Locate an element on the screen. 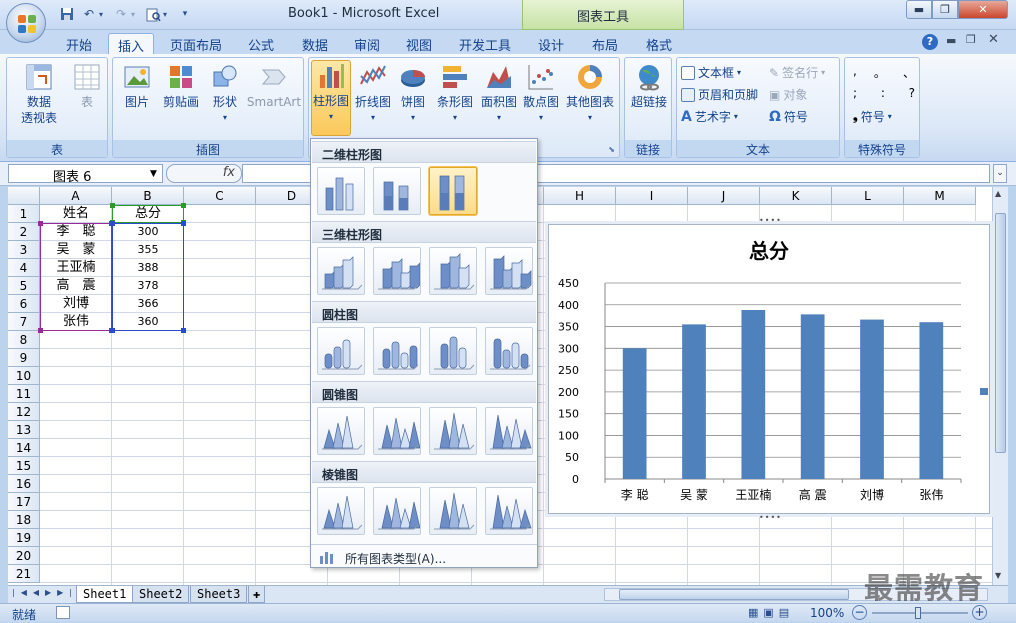  vertical-scrollbar: ▲ ▼ is located at coordinates (1000, 386).